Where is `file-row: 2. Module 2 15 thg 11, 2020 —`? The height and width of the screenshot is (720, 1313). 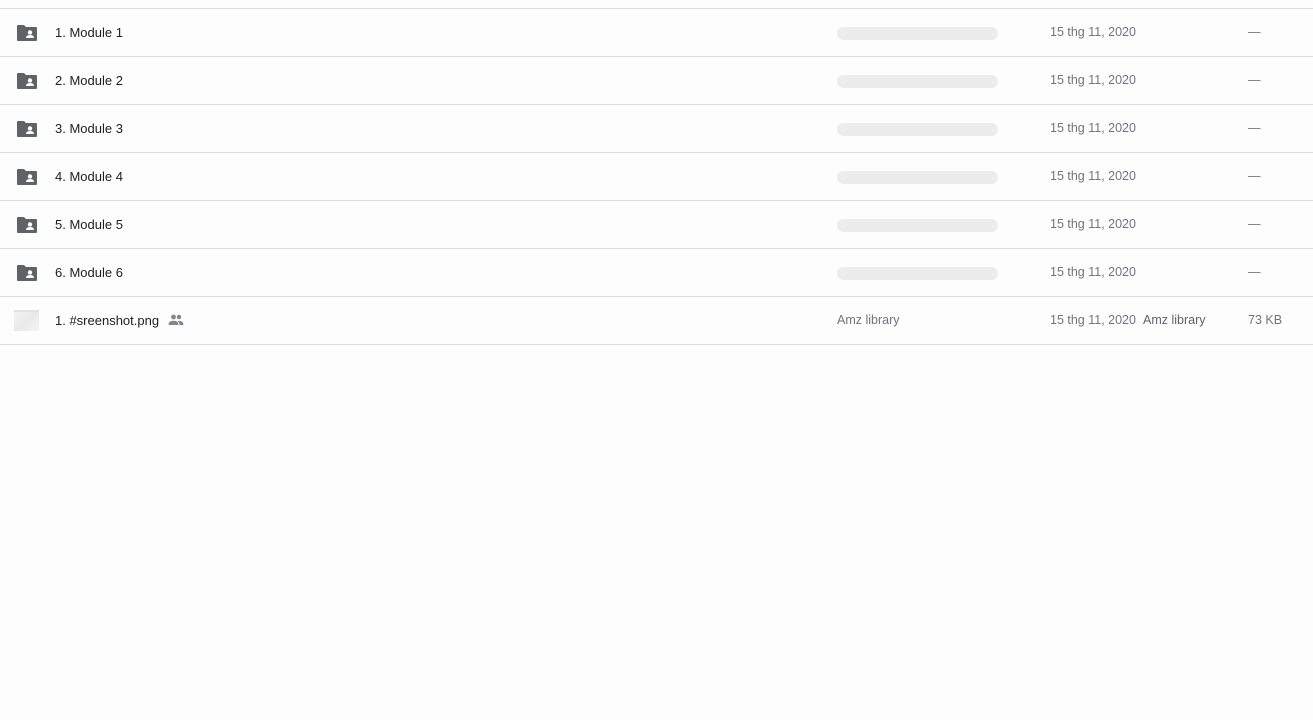 file-row: 2. Module 2 15 thg 11, 2020 — is located at coordinates (656, 81).